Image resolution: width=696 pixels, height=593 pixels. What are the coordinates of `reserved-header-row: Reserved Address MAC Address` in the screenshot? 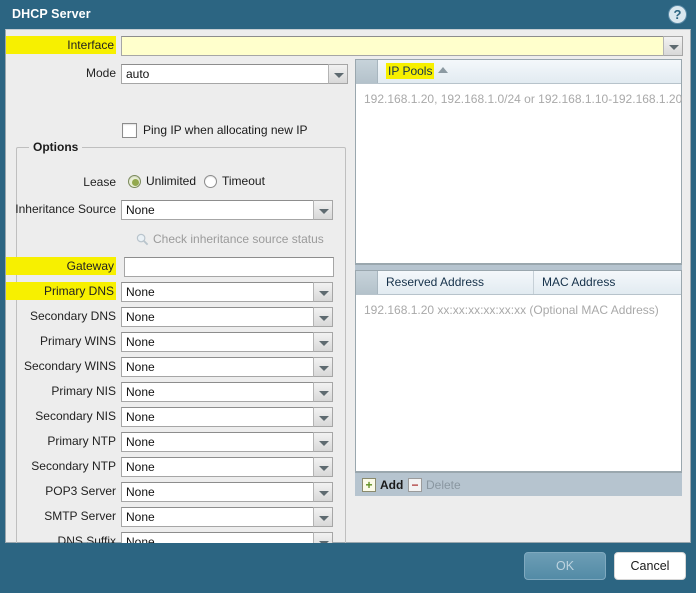 It's located at (518, 283).